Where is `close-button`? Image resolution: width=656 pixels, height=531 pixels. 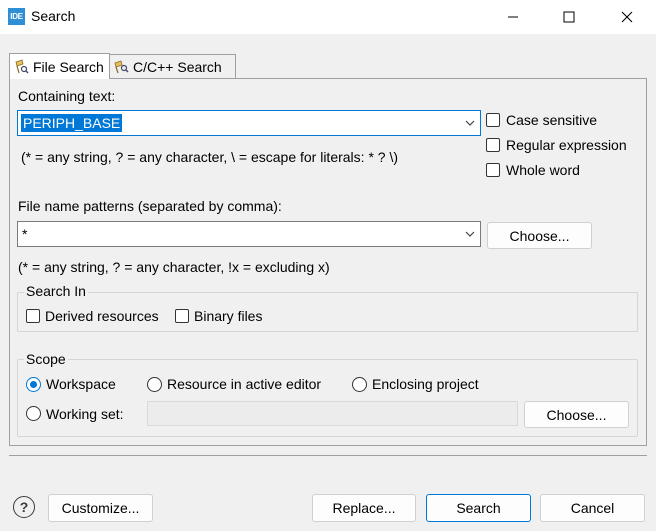
close-button is located at coordinates (627, 17).